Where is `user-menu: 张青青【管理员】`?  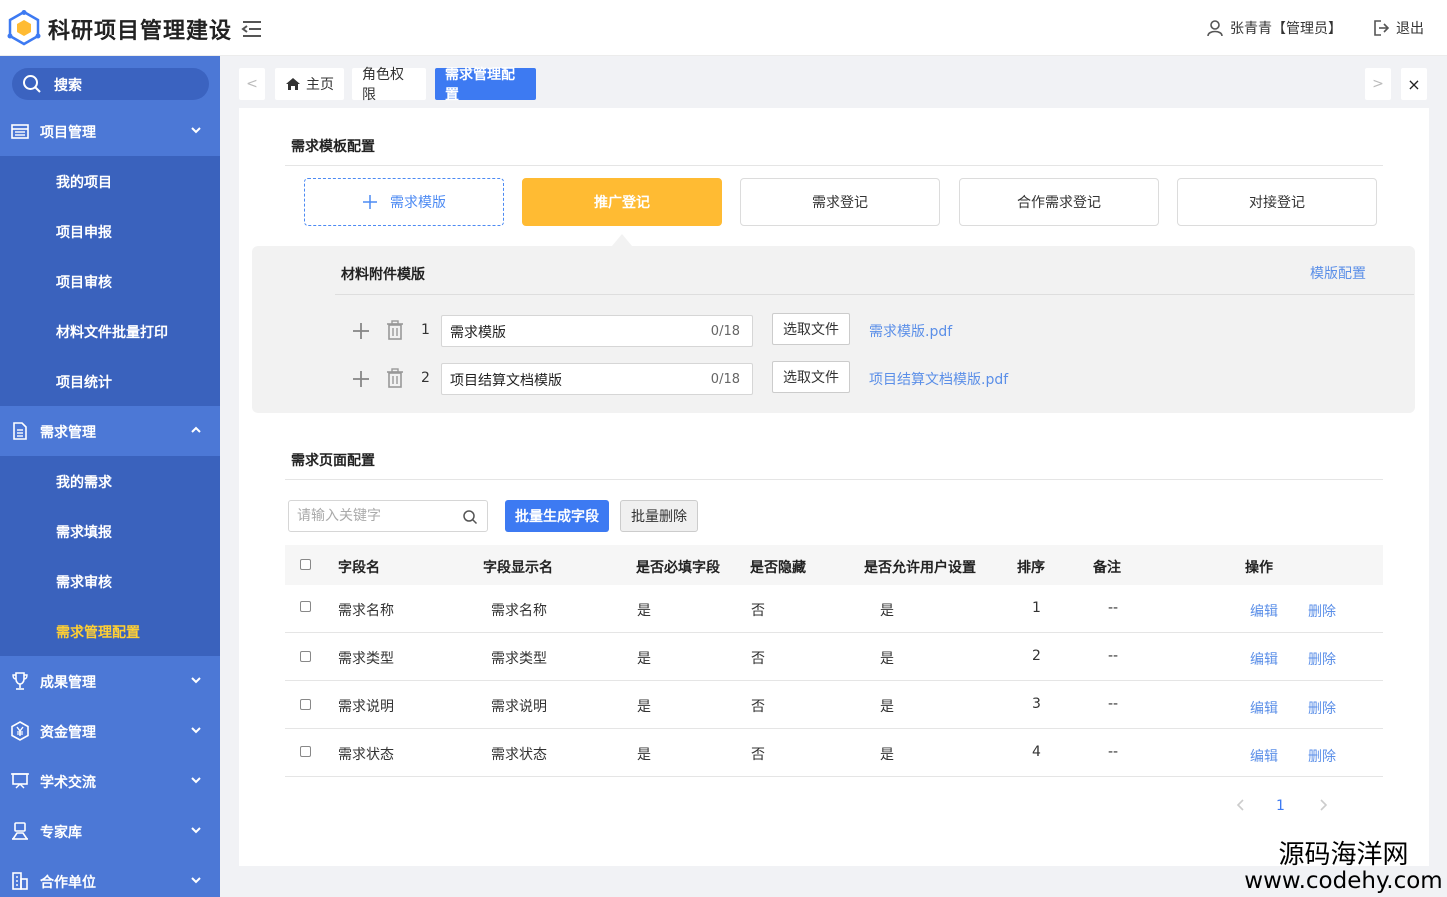
user-menu: 张青青【管理员】 is located at coordinates (1274, 28).